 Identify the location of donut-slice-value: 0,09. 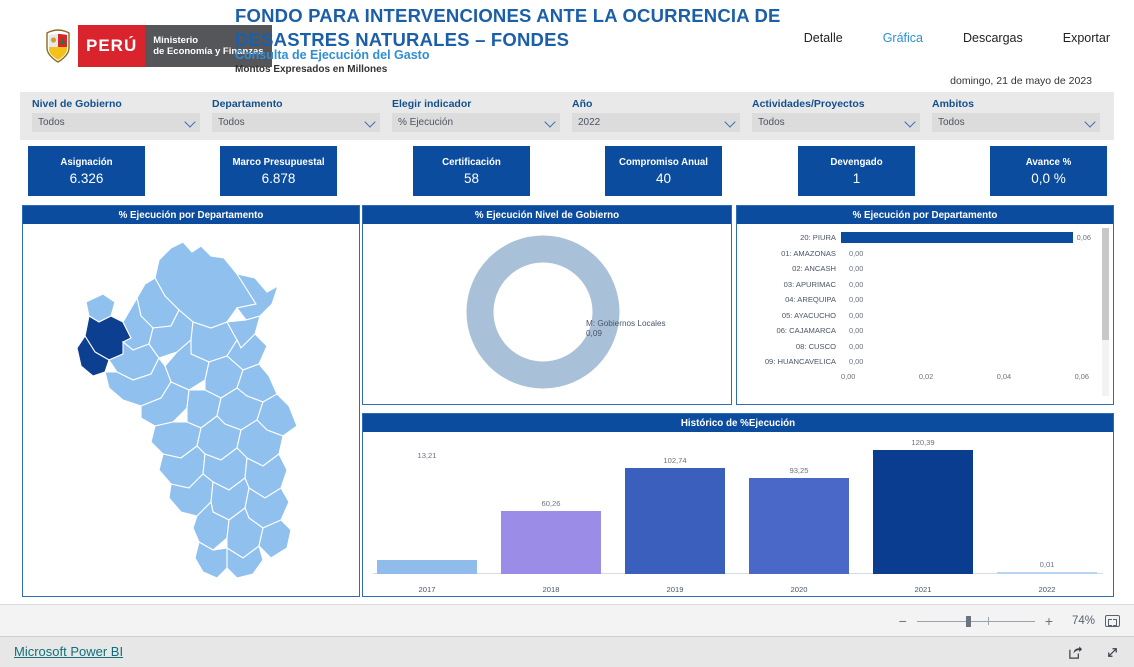
(594, 333).